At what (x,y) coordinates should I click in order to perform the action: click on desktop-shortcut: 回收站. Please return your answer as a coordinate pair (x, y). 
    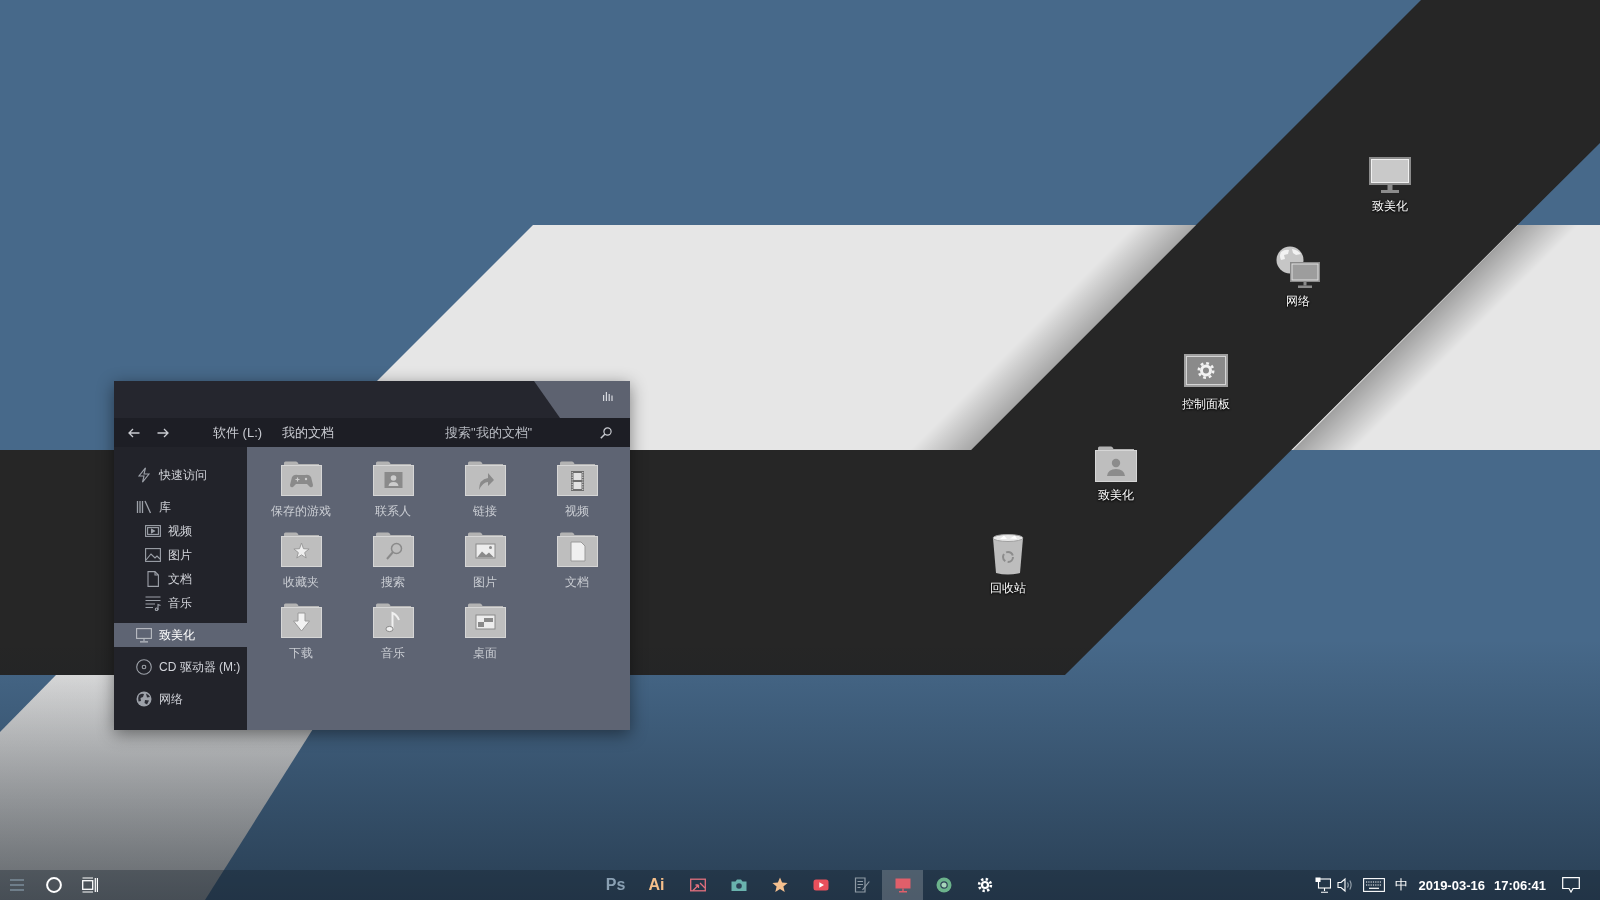
    Looking at the image, I should click on (1008, 565).